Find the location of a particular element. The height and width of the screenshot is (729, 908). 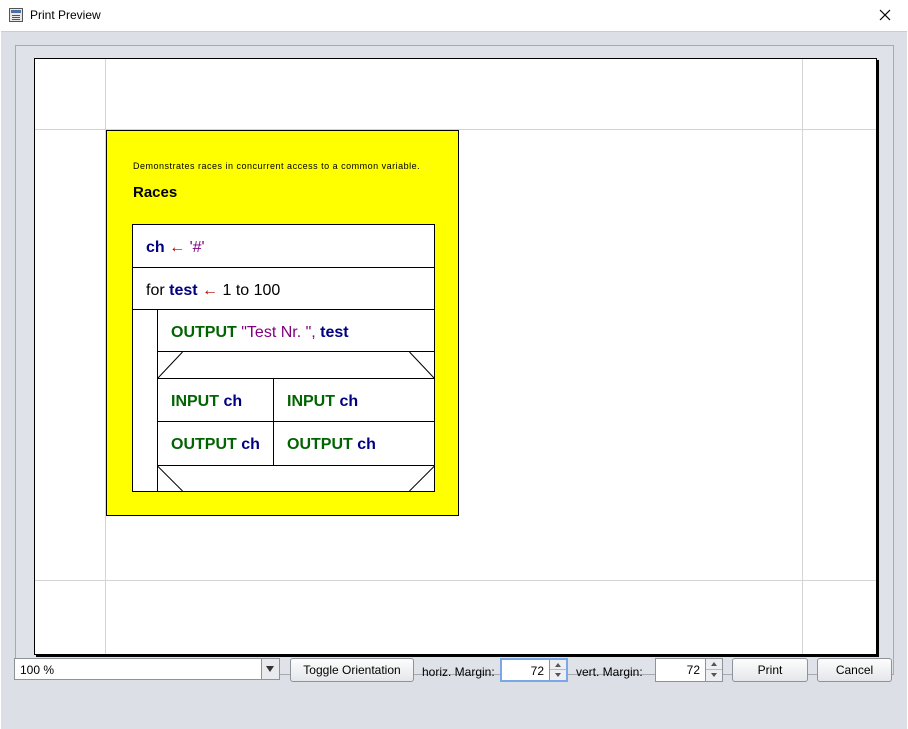

margin-guide-bottom is located at coordinates (455, 580).